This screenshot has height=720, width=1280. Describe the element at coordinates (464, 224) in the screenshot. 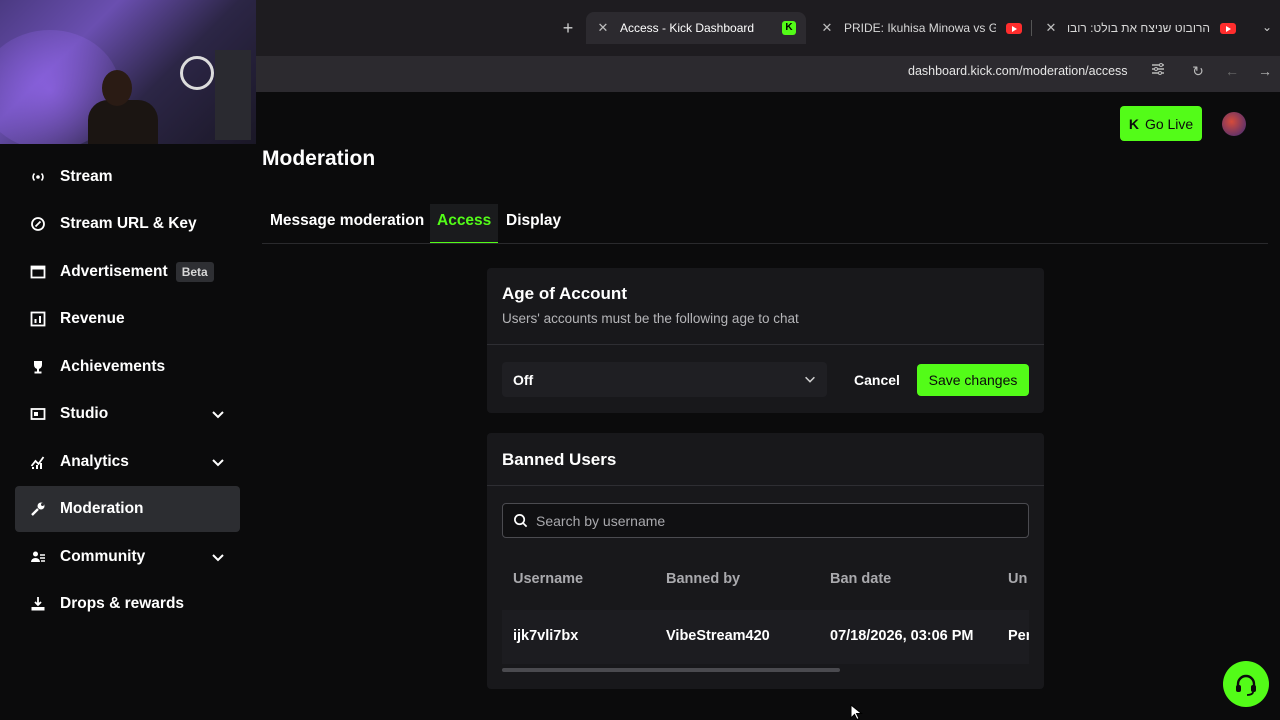

I see `tab-access: Access` at that location.